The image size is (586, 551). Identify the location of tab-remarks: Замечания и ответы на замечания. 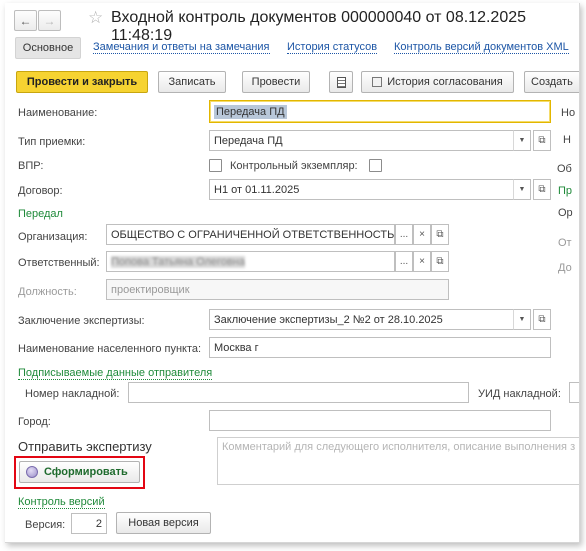
(181, 47).